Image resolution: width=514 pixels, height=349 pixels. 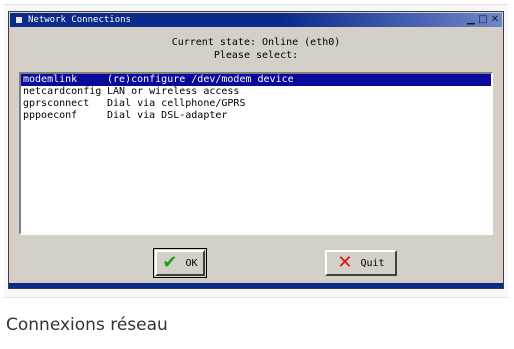 What do you see at coordinates (62, 91) in the screenshot?
I see `list-item-name: netcardconfig` at bounding box center [62, 91].